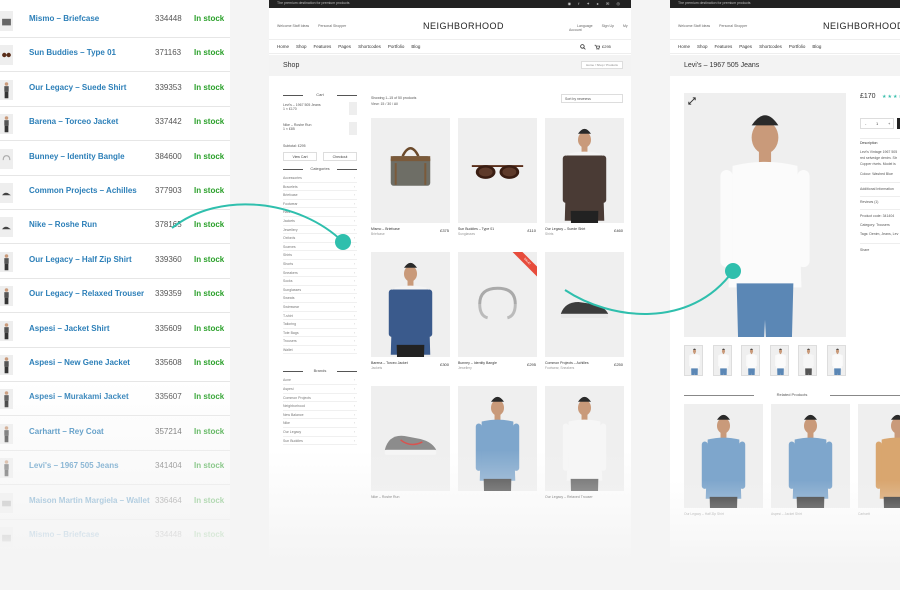 This screenshot has height=590, width=900. I want to click on brand-item: Neighborhood, so click(320, 406).